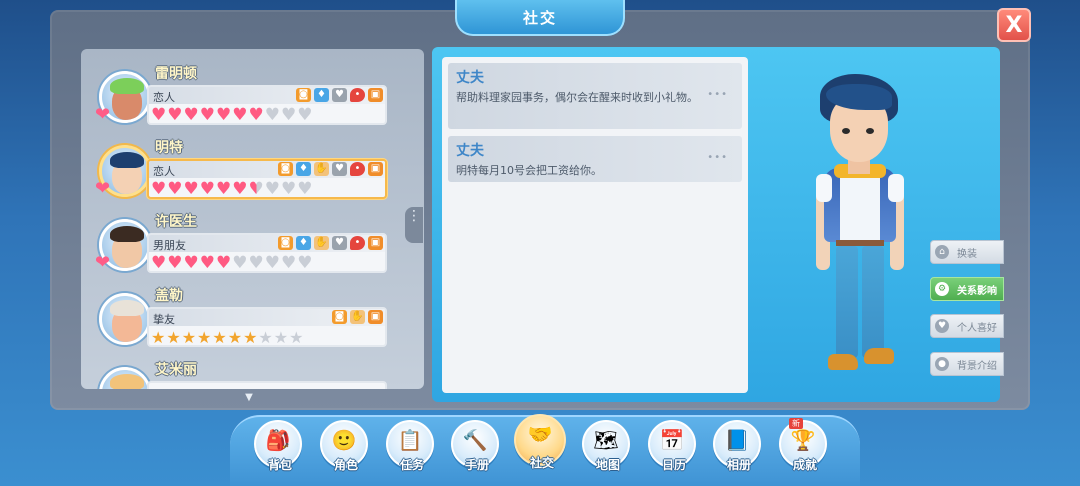 The width and height of the screenshot is (1080, 486). Describe the element at coordinates (738, 465) in the screenshot. I see `nav-label: 相册` at that location.